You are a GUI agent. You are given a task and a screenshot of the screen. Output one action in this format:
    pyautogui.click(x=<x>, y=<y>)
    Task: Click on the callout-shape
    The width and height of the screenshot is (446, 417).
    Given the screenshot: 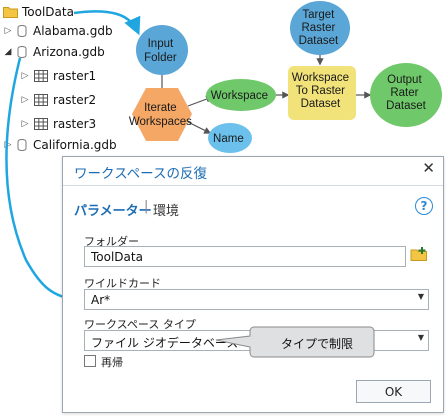 What is the action you would take?
    pyautogui.click(x=295, y=342)
    